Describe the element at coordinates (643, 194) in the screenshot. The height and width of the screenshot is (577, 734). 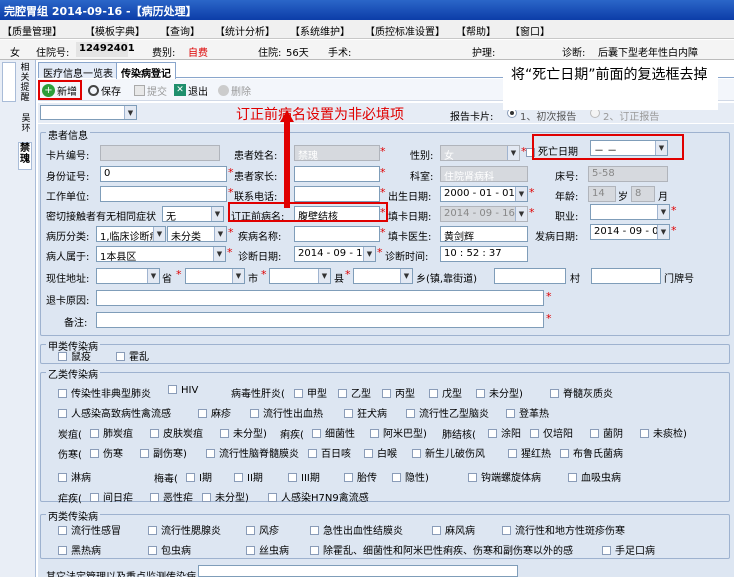
I see `age-months-field: 8` at that location.